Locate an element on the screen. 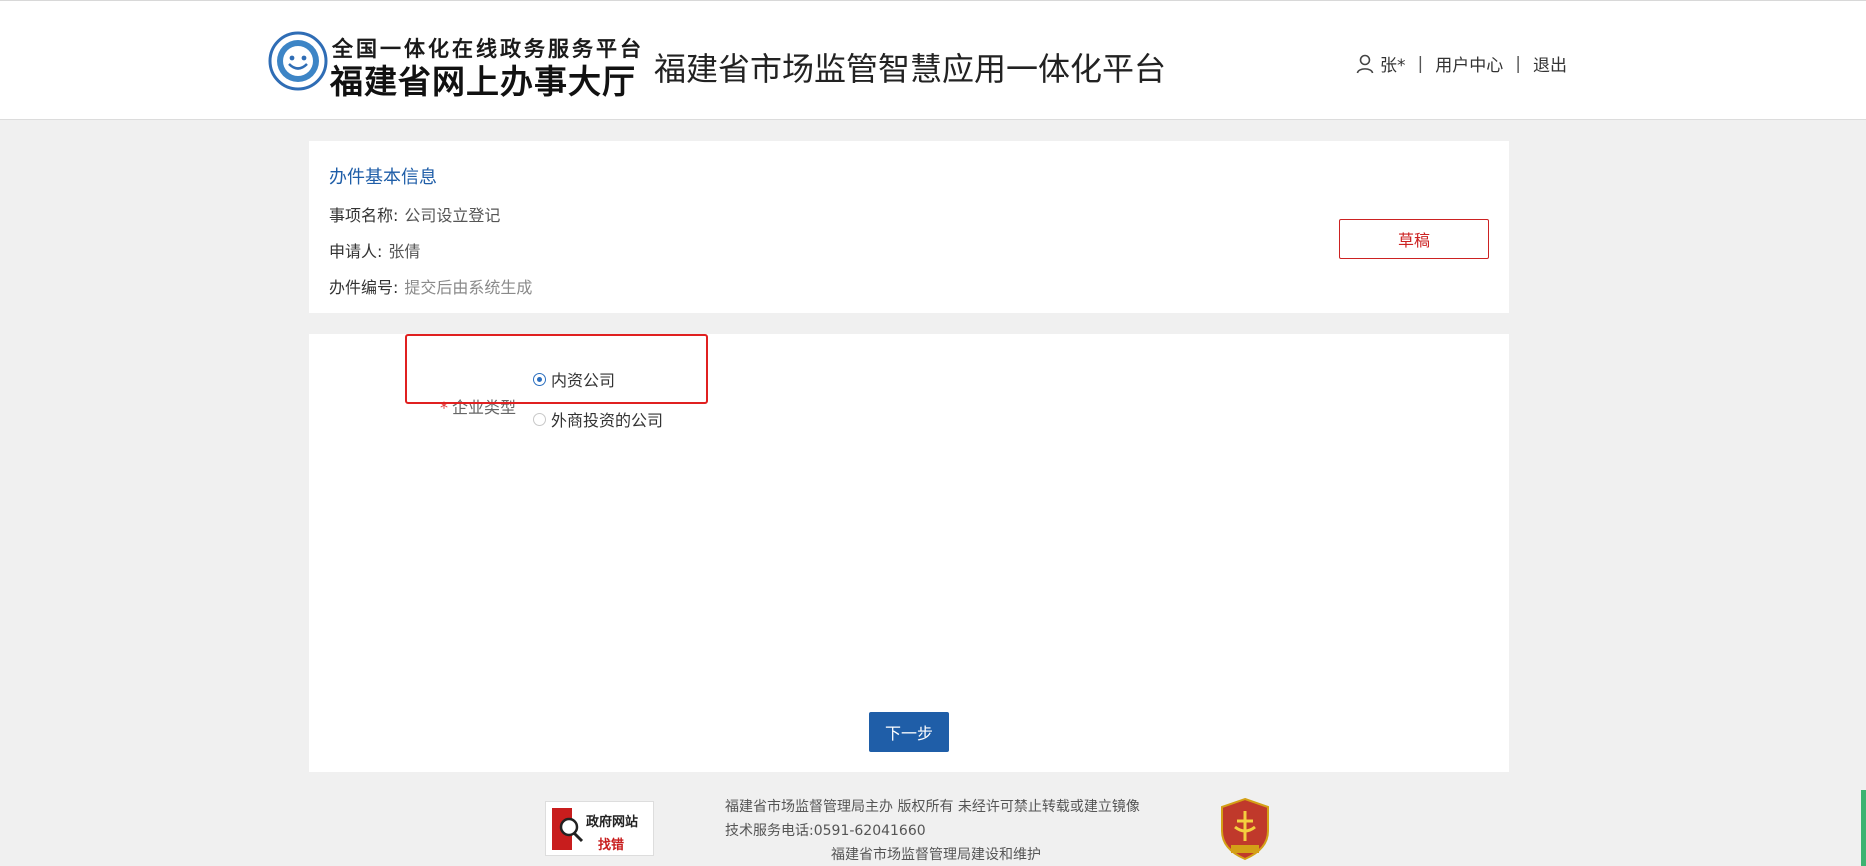 The height and width of the screenshot is (866, 1866). user-icon is located at coordinates (1365, 63).